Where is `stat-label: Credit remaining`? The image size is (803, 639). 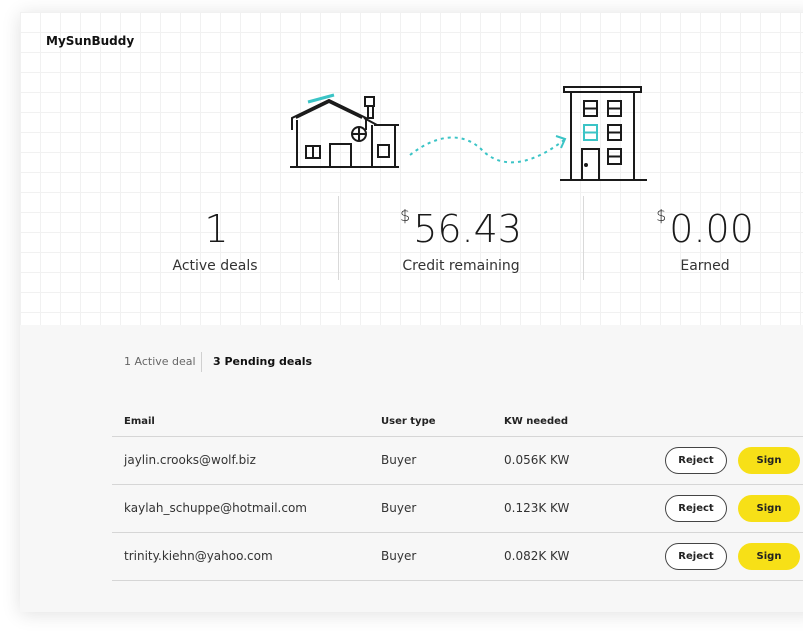 stat-label: Credit remaining is located at coordinates (461, 266).